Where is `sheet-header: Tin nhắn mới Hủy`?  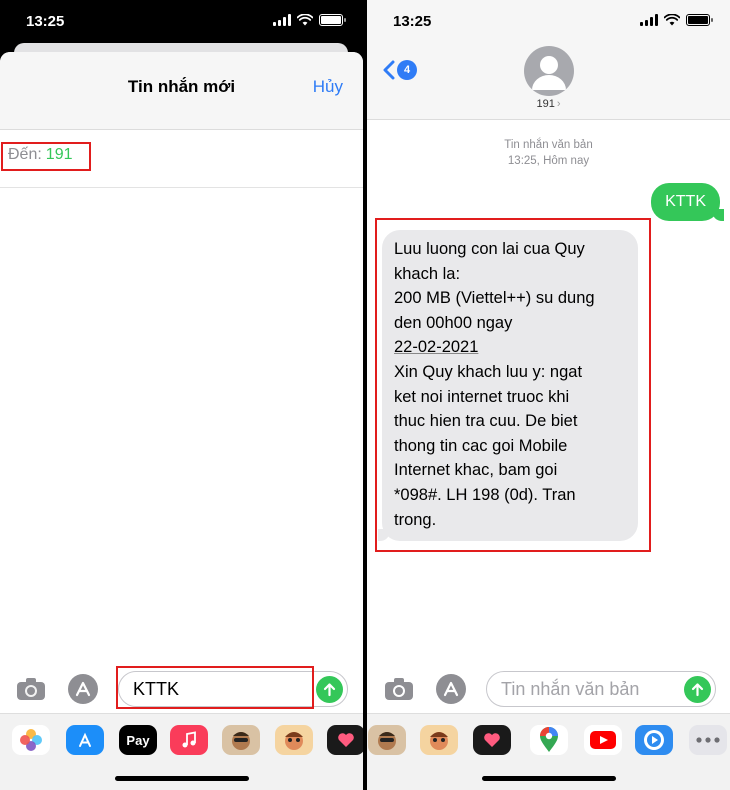
sheet-header: Tin nhắn mới Hủy is located at coordinates (181, 91).